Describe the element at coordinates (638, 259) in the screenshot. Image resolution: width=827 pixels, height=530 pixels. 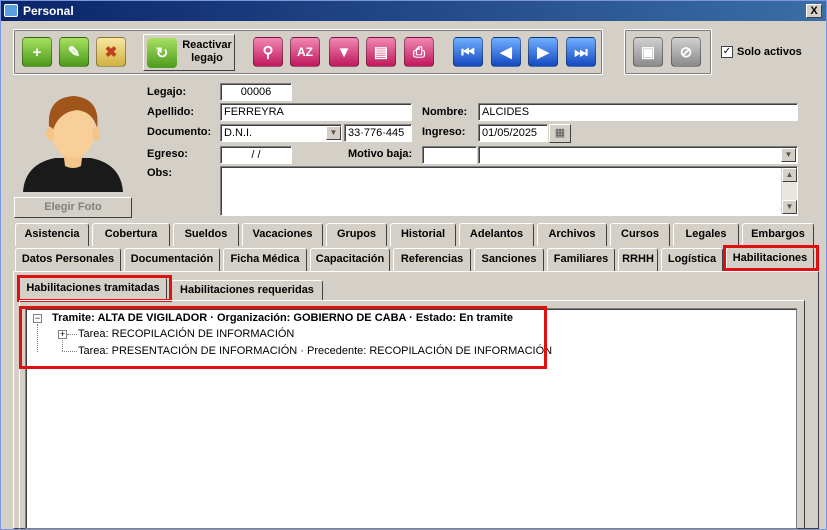
I see `tab-rrhh: RRHH` at that location.